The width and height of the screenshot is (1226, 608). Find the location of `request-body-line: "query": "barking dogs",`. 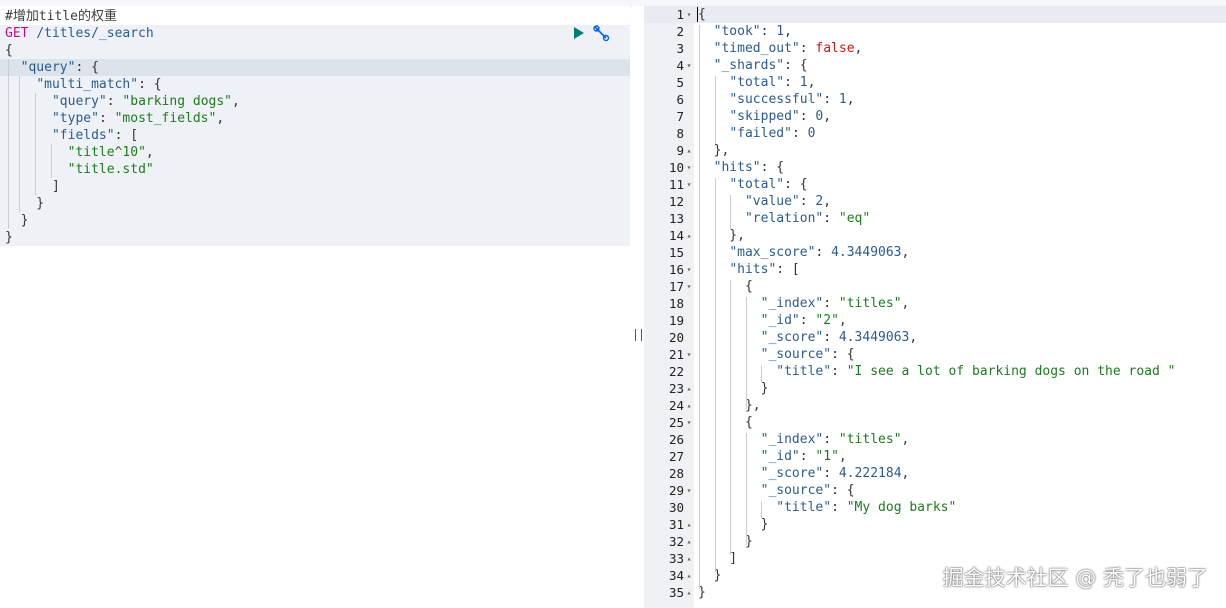

request-body-line: "query": "barking dogs", is located at coordinates (122, 101).